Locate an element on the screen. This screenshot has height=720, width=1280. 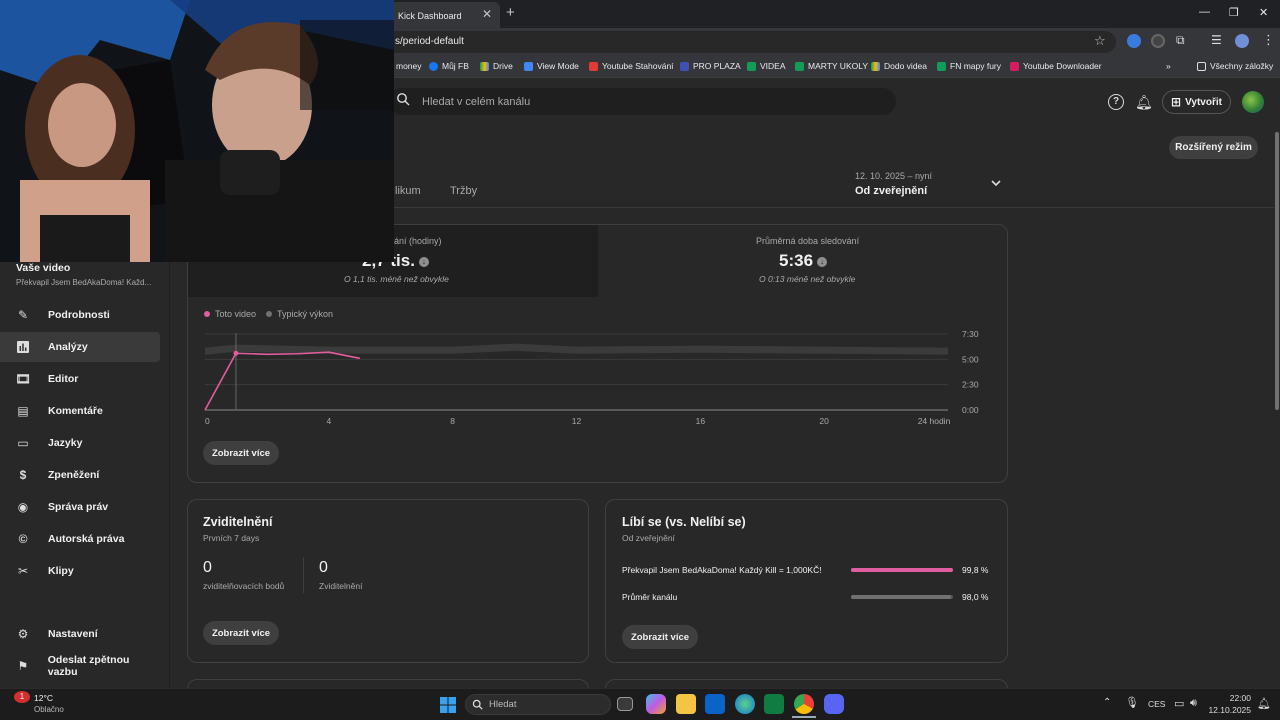
sidebar-item-details: ✎ Podrobnosti is located at coordinates (80, 315).